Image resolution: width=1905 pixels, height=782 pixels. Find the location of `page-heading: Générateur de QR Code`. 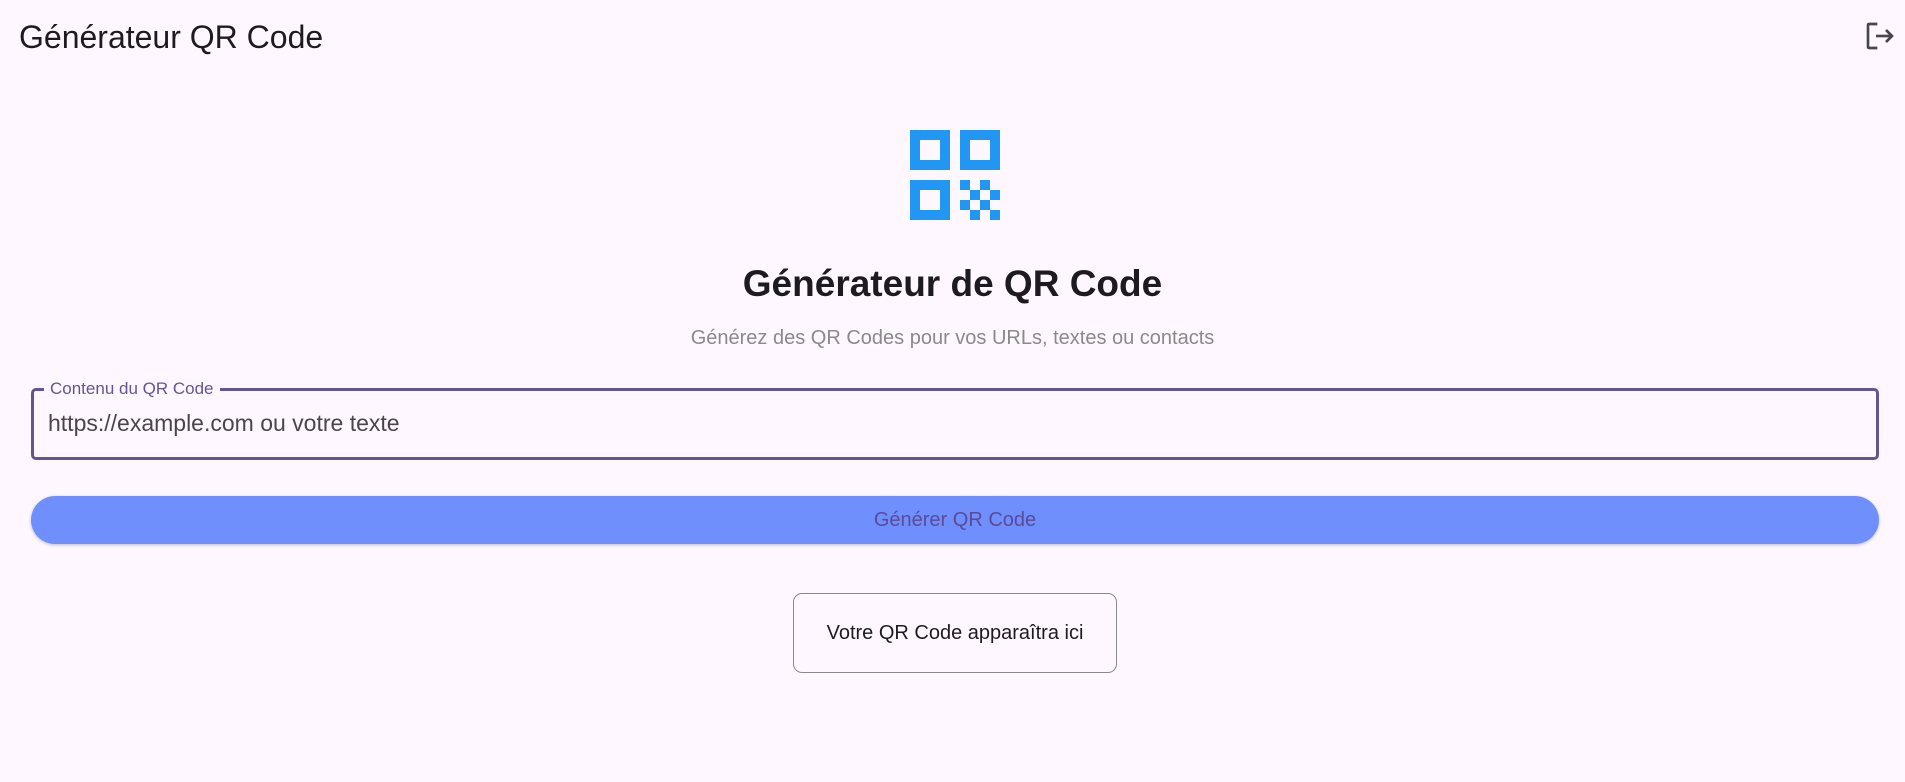

page-heading: Générateur de QR Code is located at coordinates (952, 283).